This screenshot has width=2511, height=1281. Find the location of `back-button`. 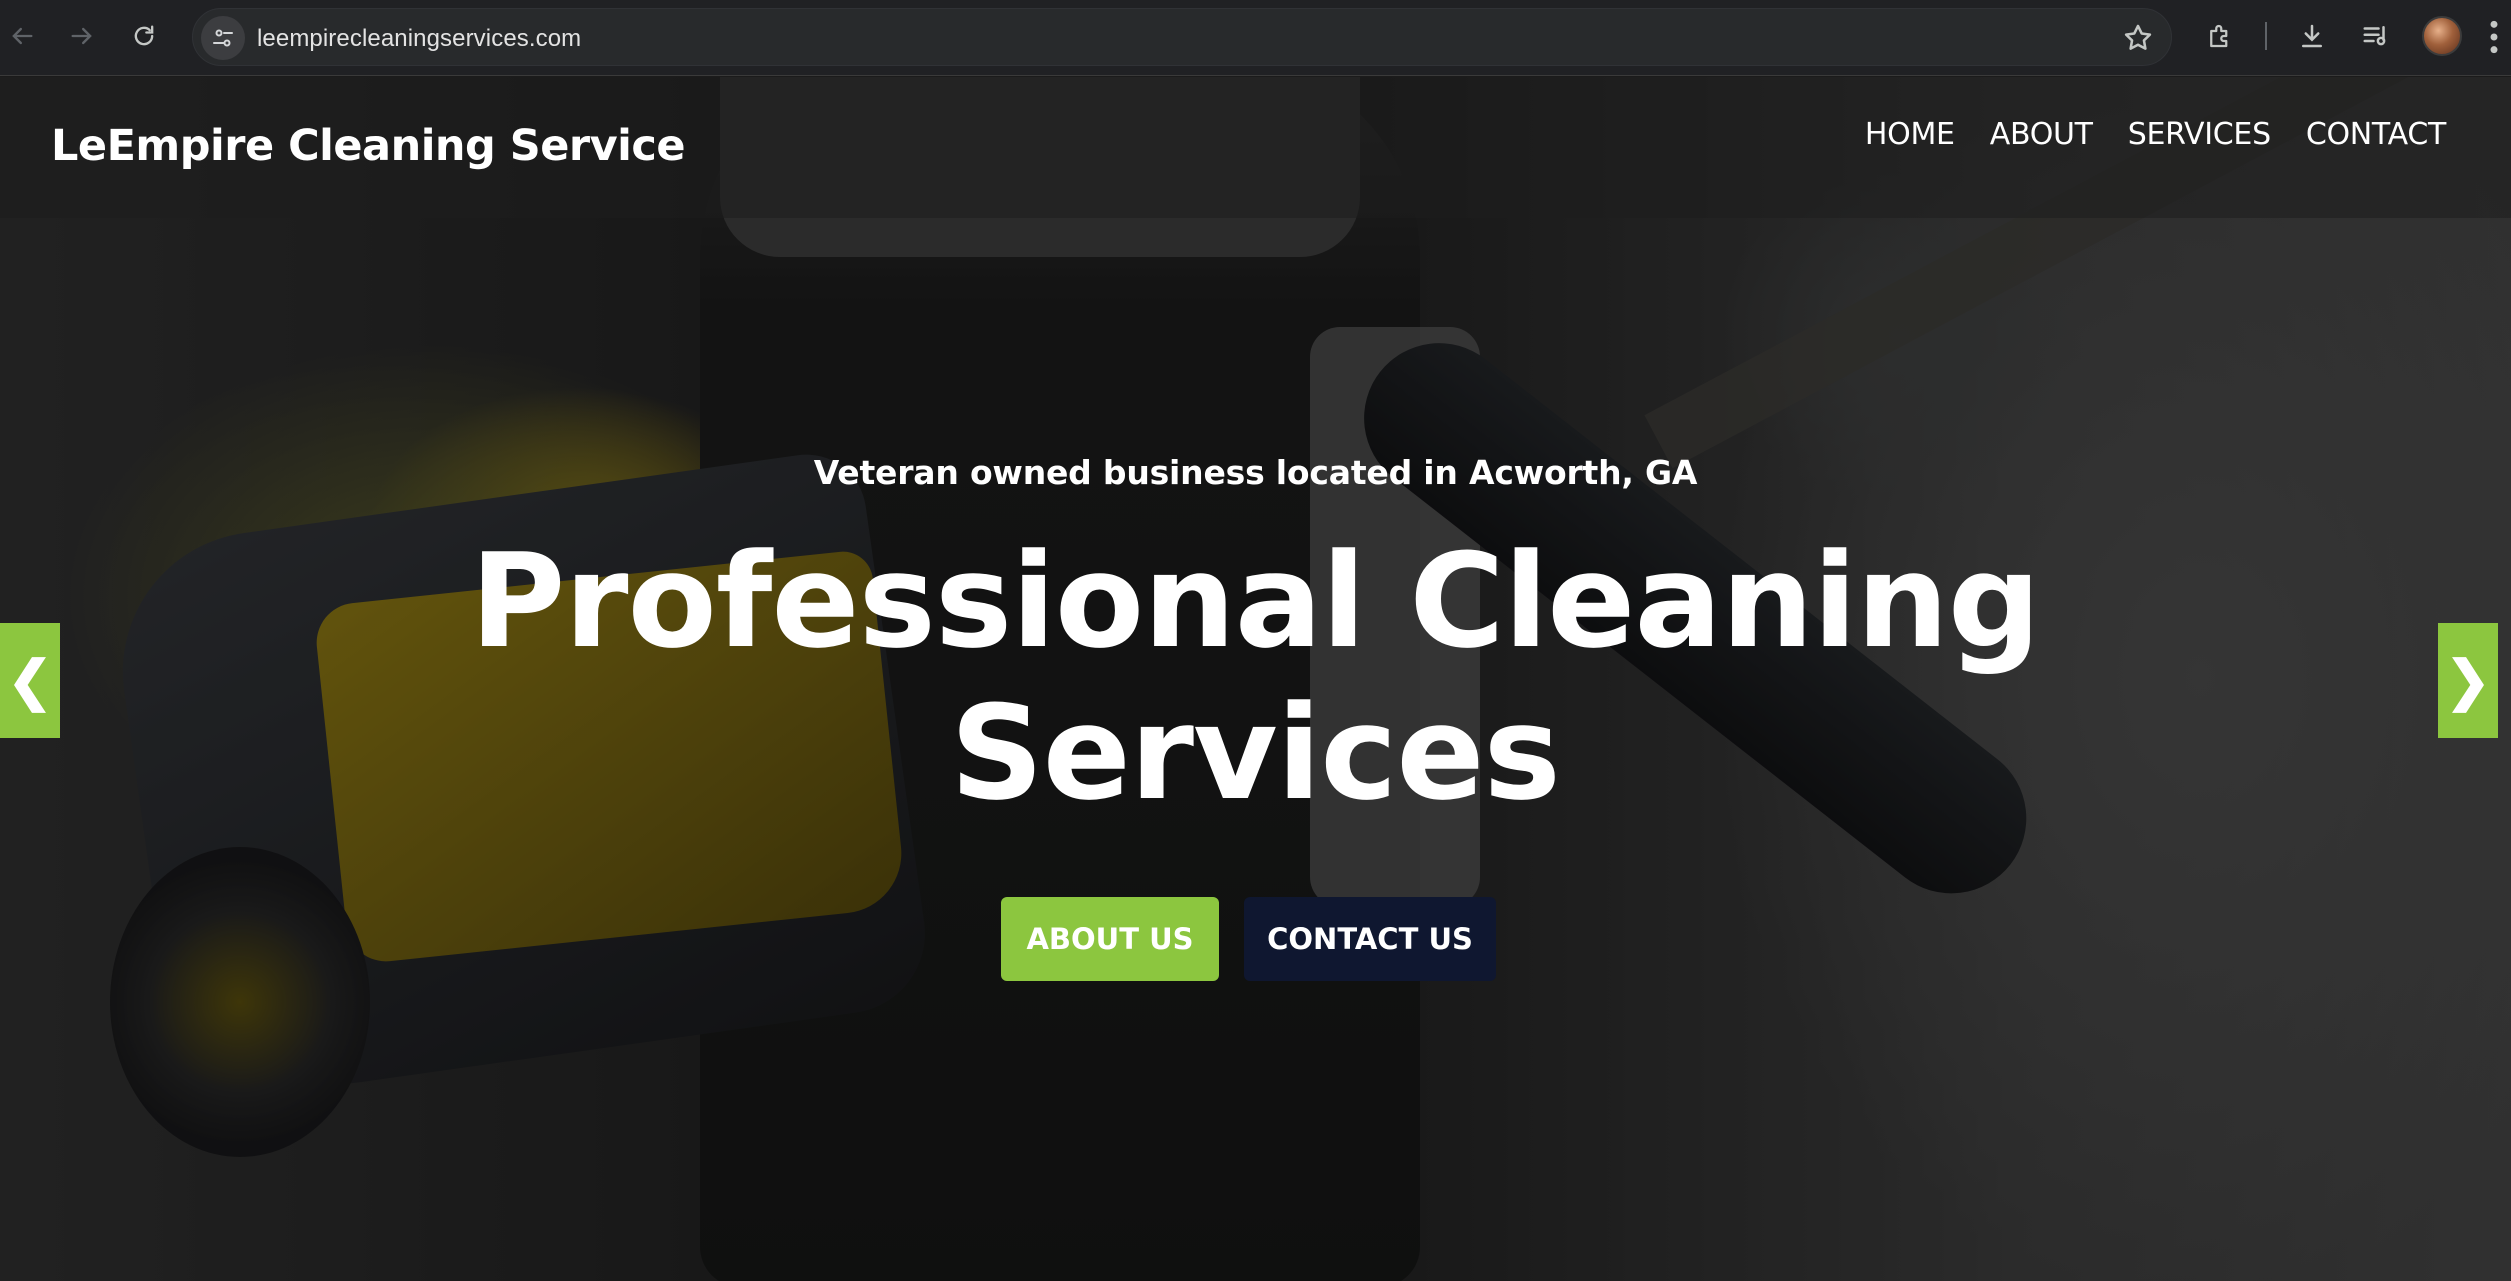

back-button is located at coordinates (22, 36).